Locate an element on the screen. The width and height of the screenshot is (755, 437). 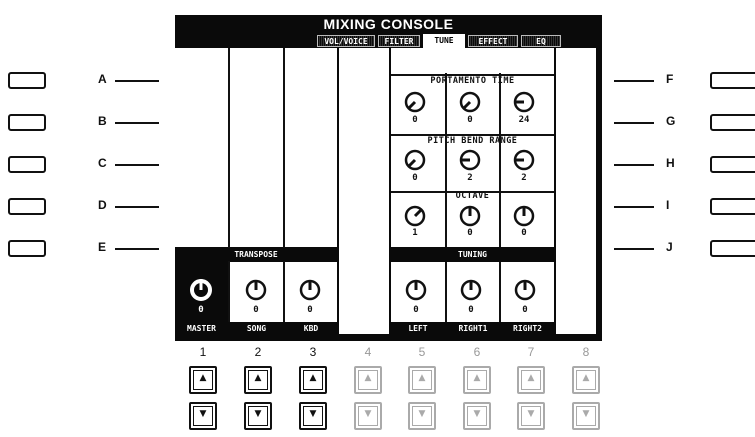
column-2-up-button: ▲ is located at coordinates (258, 380).